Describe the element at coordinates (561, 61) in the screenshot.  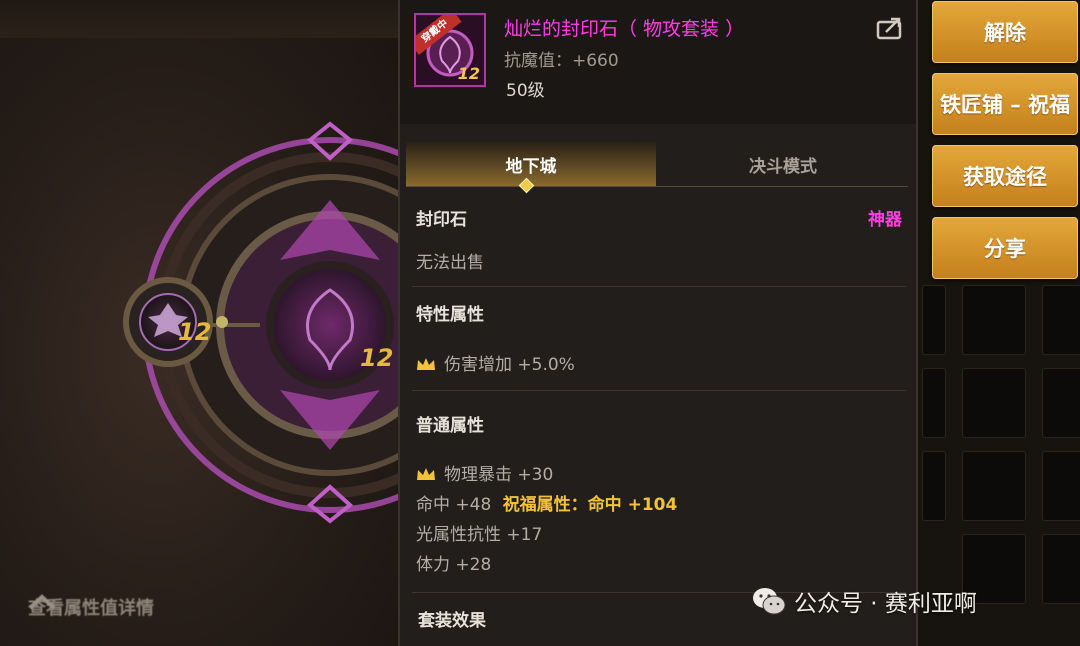
I see `anti-magic-value: 抗魔值：+660` at that location.